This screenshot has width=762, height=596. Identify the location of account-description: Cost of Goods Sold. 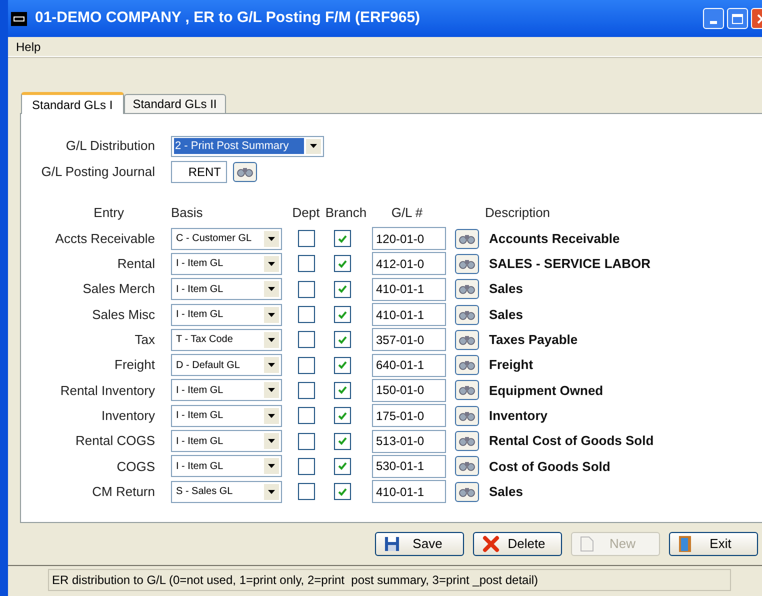
(549, 467).